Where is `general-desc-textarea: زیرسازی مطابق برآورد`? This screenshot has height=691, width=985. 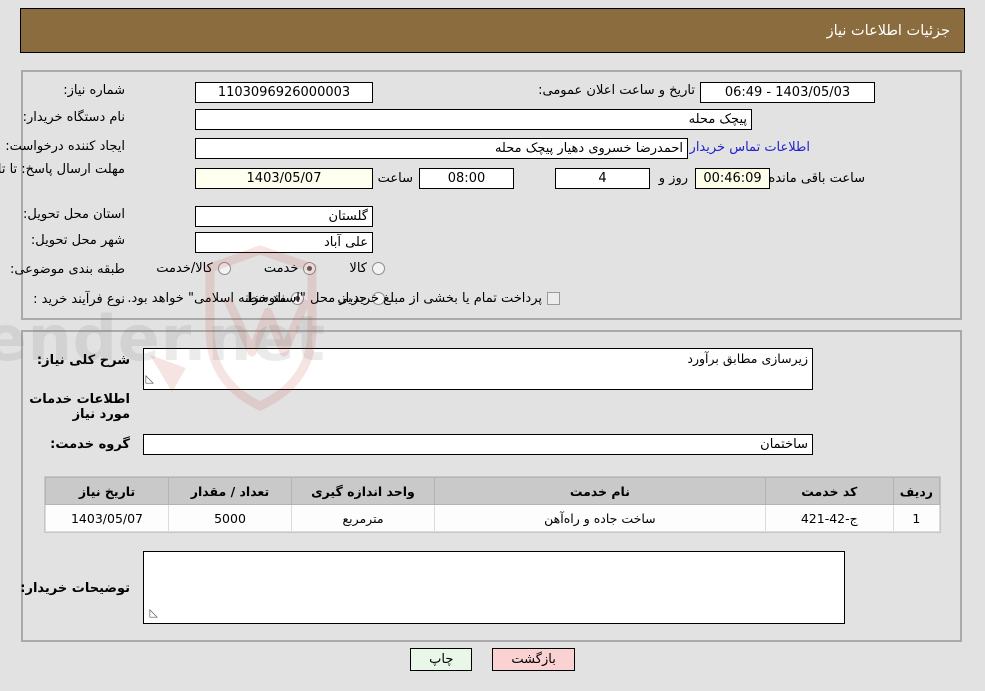
general-desc-textarea: زیرسازی مطابق برآورد is located at coordinates (478, 369).